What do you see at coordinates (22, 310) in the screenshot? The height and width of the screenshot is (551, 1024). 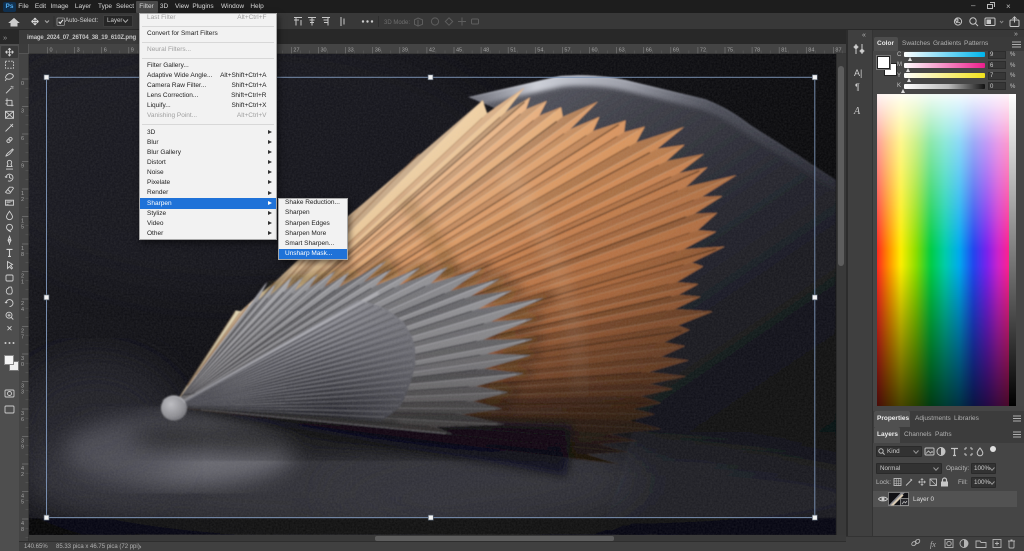 I see `svg-text: 4` at bounding box center [22, 310].